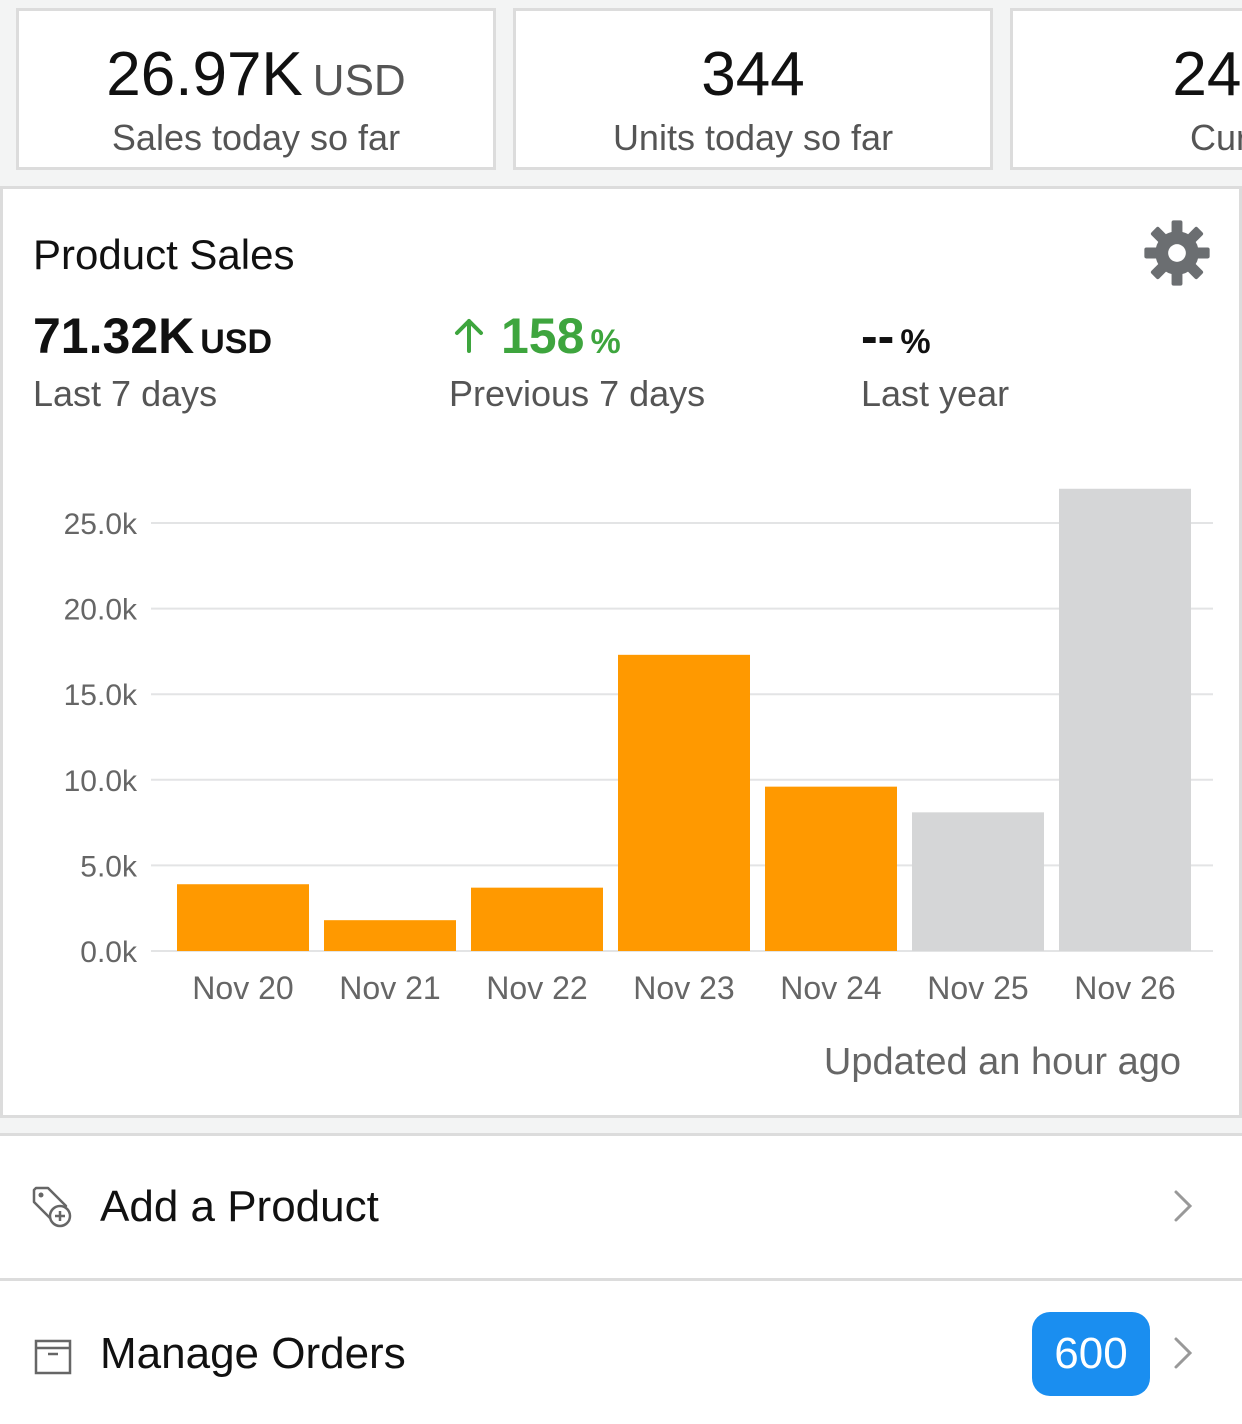  I want to click on y-tick-label: 10.0k, so click(101, 781).